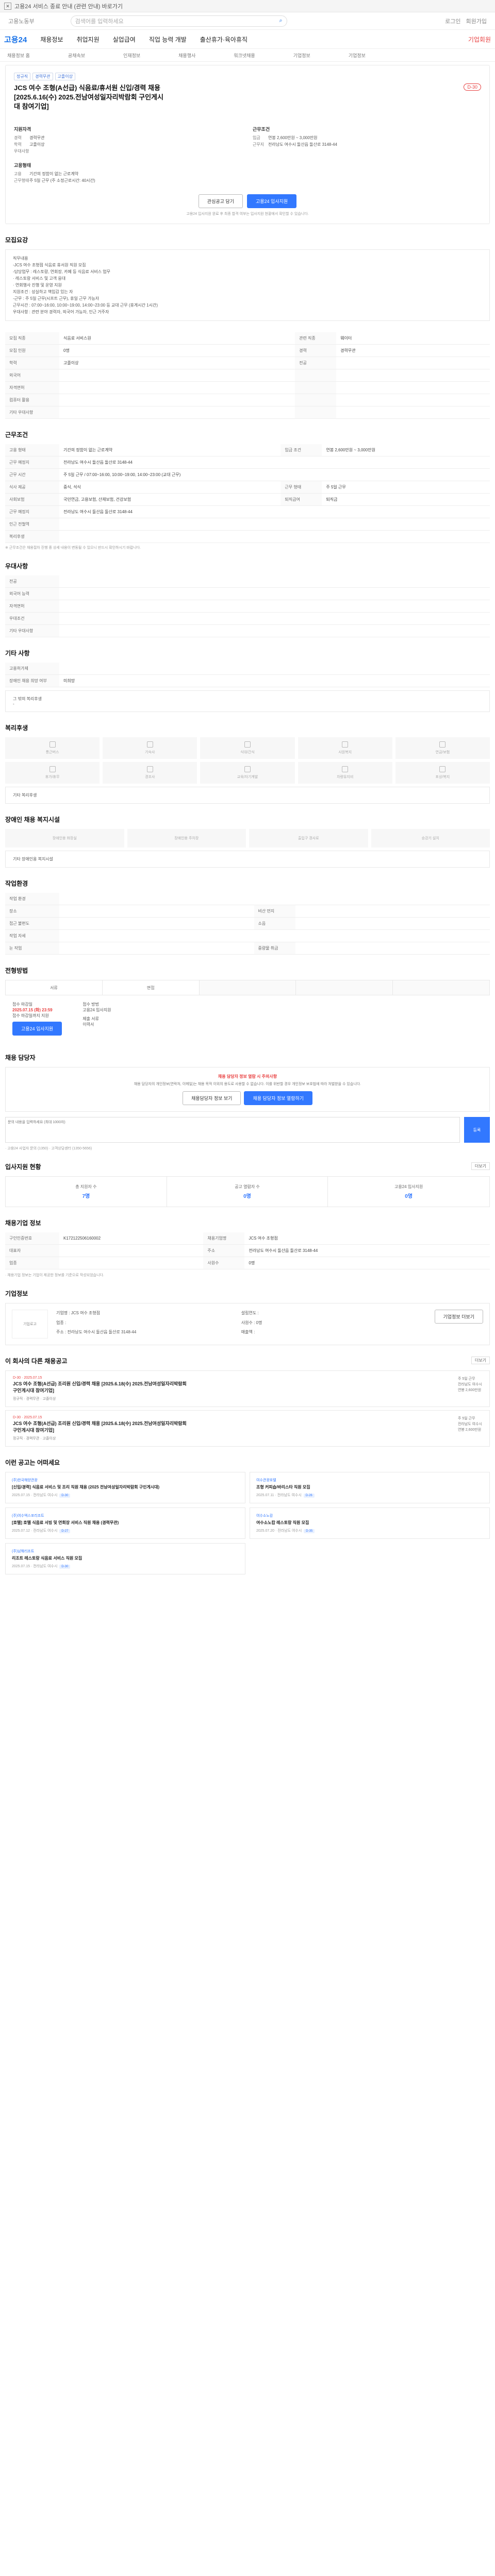 The image size is (495, 2576). I want to click on job-tag: 고졸이상, so click(65, 76).